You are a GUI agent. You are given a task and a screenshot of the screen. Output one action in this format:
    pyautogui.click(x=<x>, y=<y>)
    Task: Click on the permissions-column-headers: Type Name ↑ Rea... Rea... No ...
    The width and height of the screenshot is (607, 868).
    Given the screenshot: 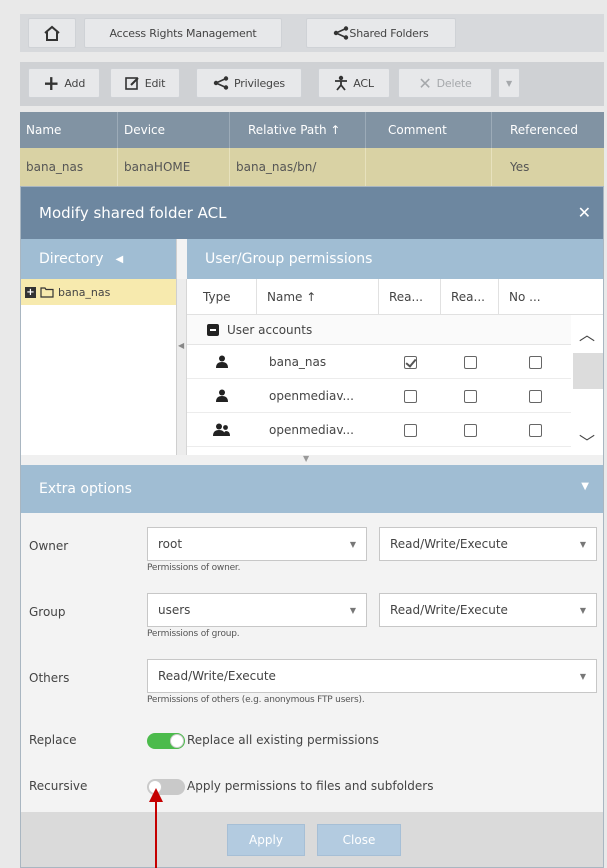 What is the action you would take?
    pyautogui.click(x=395, y=297)
    